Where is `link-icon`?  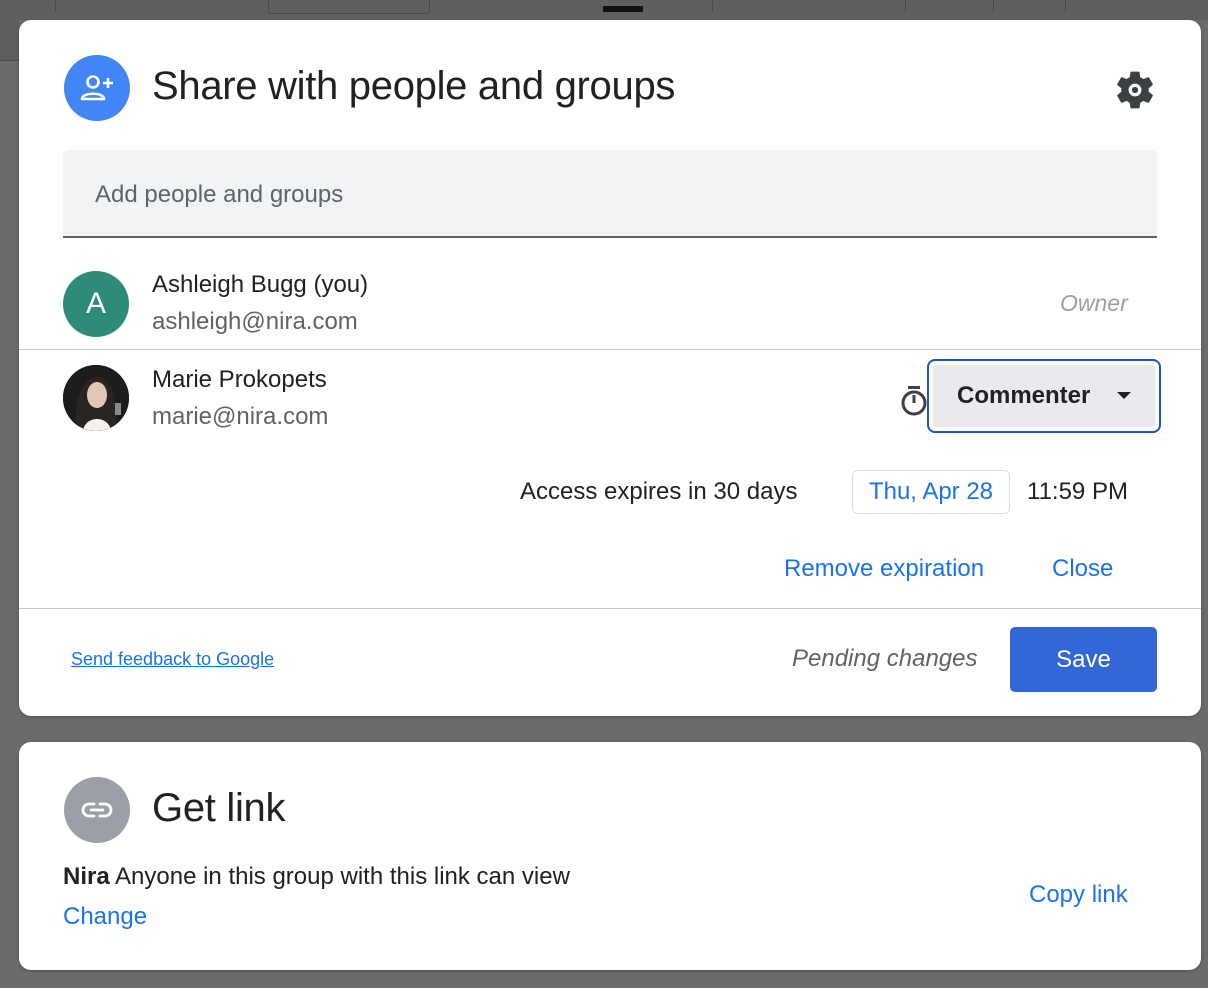
link-icon is located at coordinates (97, 810).